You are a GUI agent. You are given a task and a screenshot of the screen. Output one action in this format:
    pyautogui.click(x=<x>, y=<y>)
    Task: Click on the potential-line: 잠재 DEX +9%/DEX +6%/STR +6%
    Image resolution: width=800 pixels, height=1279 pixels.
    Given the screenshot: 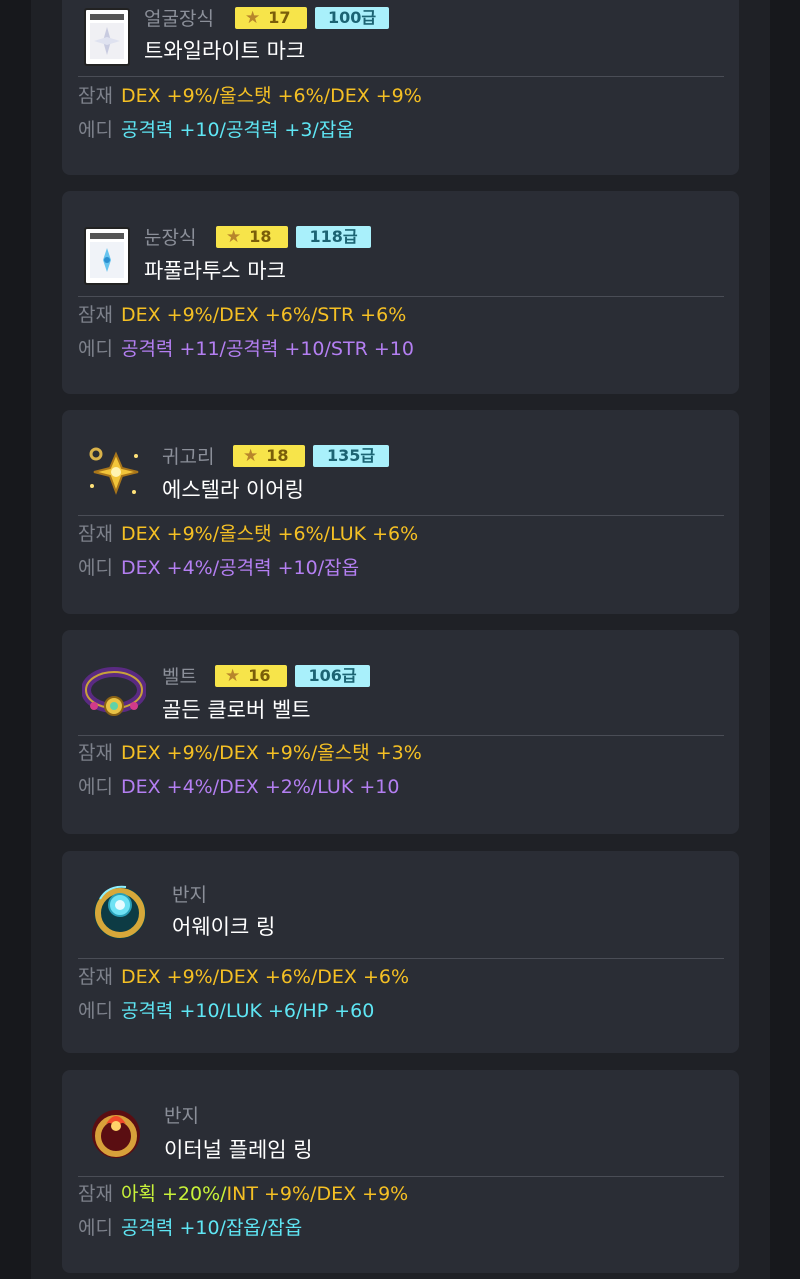 What is the action you would take?
    pyautogui.click(x=242, y=315)
    